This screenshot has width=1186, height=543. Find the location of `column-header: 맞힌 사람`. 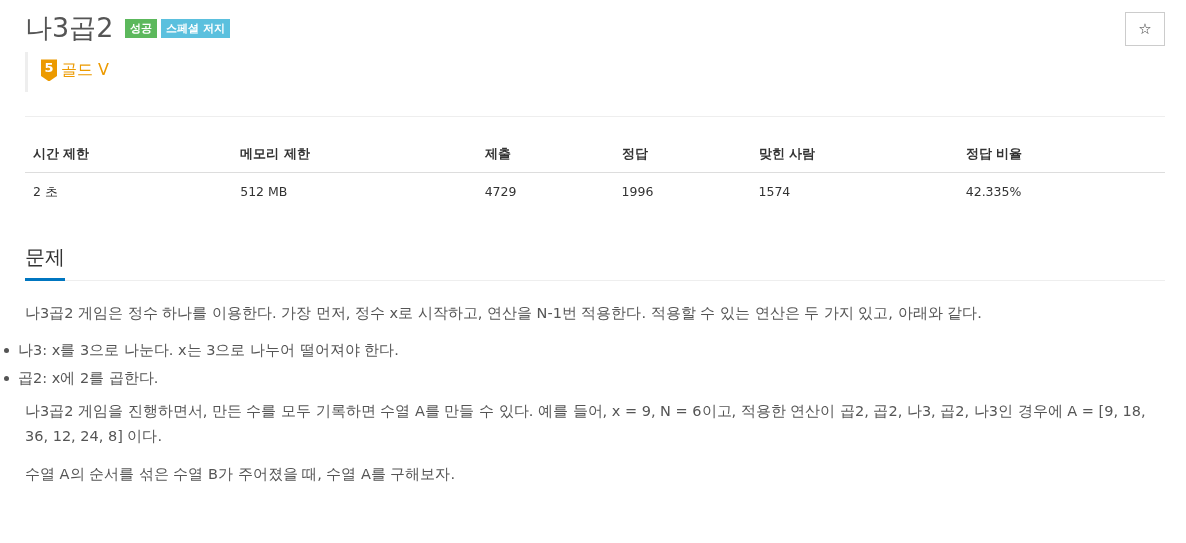

column-header: 맞힌 사람 is located at coordinates (854, 155).